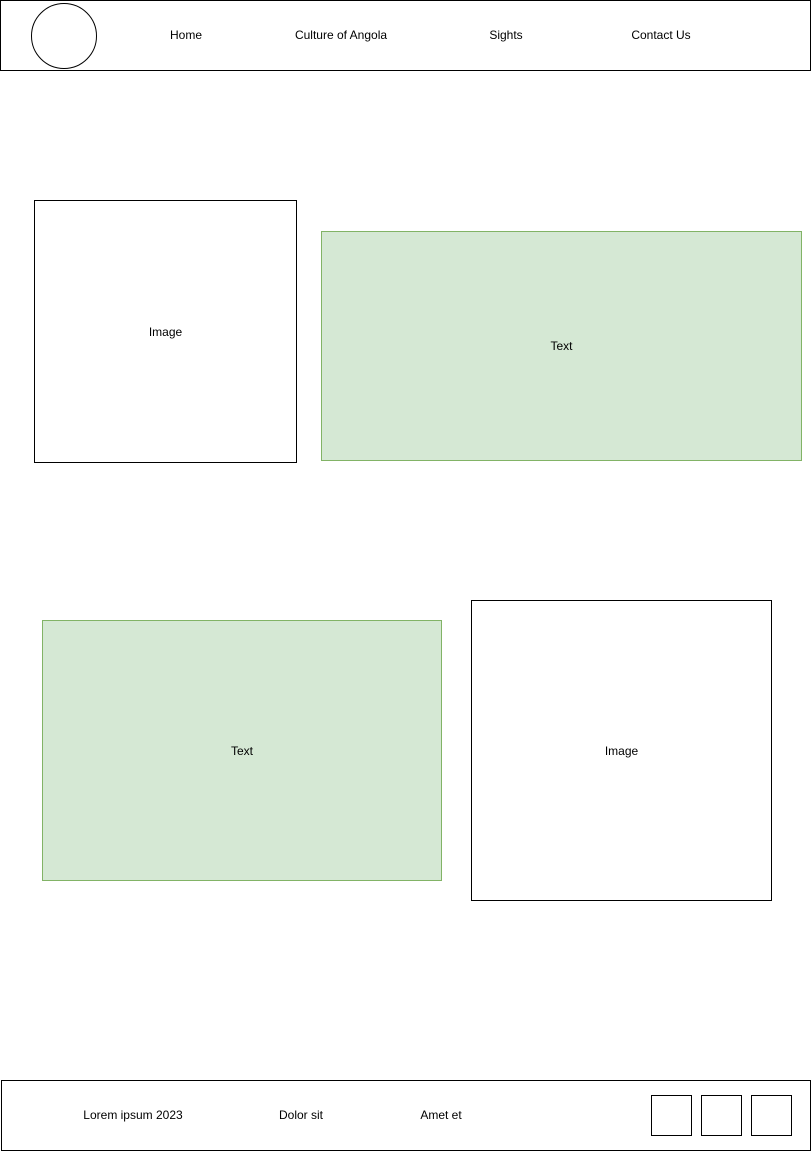 This screenshot has width=812, height=1151. What do you see at coordinates (341, 35) in the screenshot?
I see `nav-culture-of-angola: Culture of Angola` at bounding box center [341, 35].